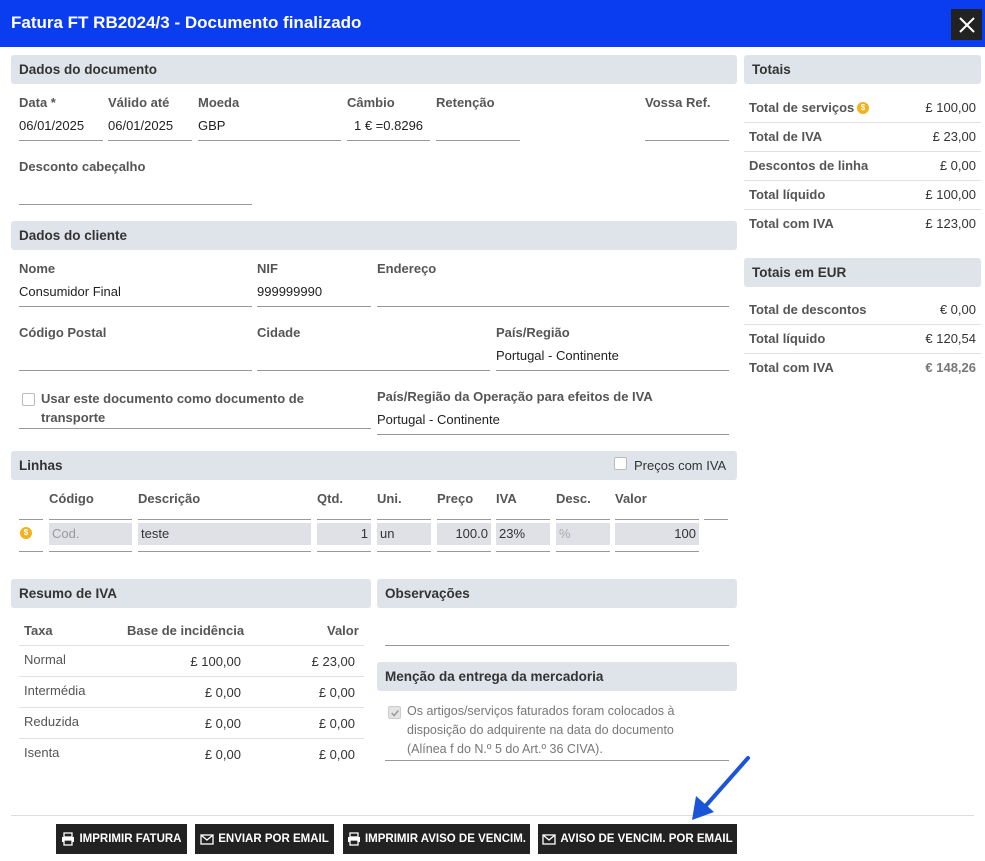 This screenshot has width=985, height=861. What do you see at coordinates (55, 690) in the screenshot?
I see `vat-row-taxa: Intermédia` at bounding box center [55, 690].